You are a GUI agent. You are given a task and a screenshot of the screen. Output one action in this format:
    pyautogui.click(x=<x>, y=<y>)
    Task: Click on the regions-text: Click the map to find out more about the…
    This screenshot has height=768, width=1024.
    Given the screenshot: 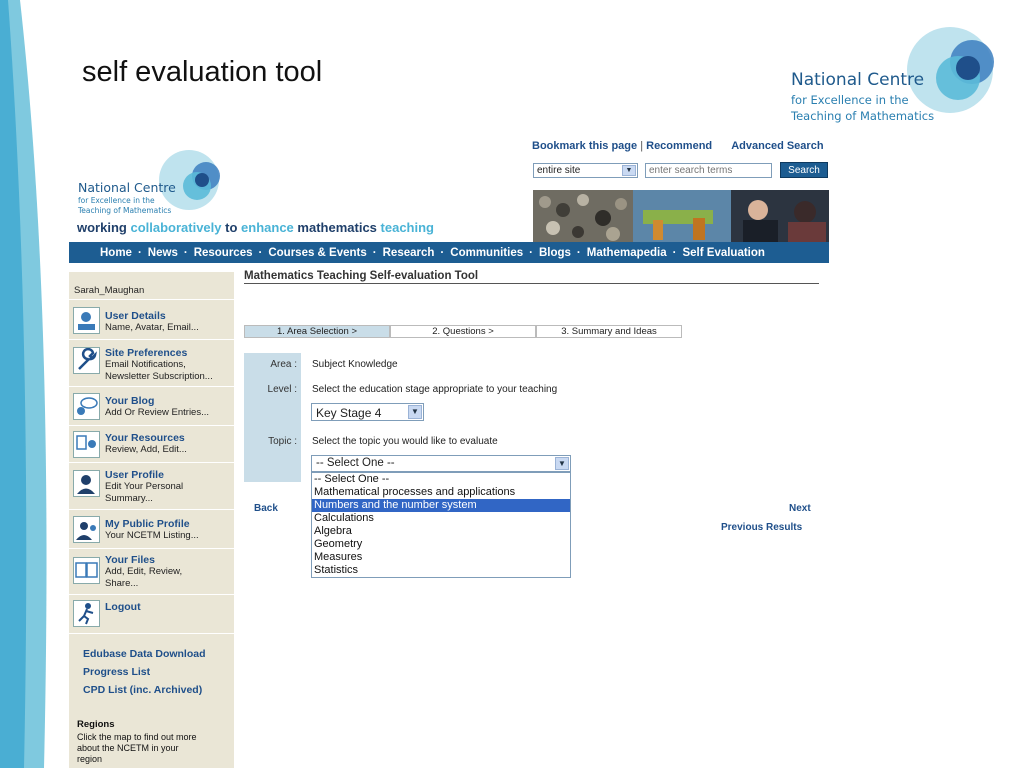 What is the action you would take?
    pyautogui.click(x=137, y=748)
    